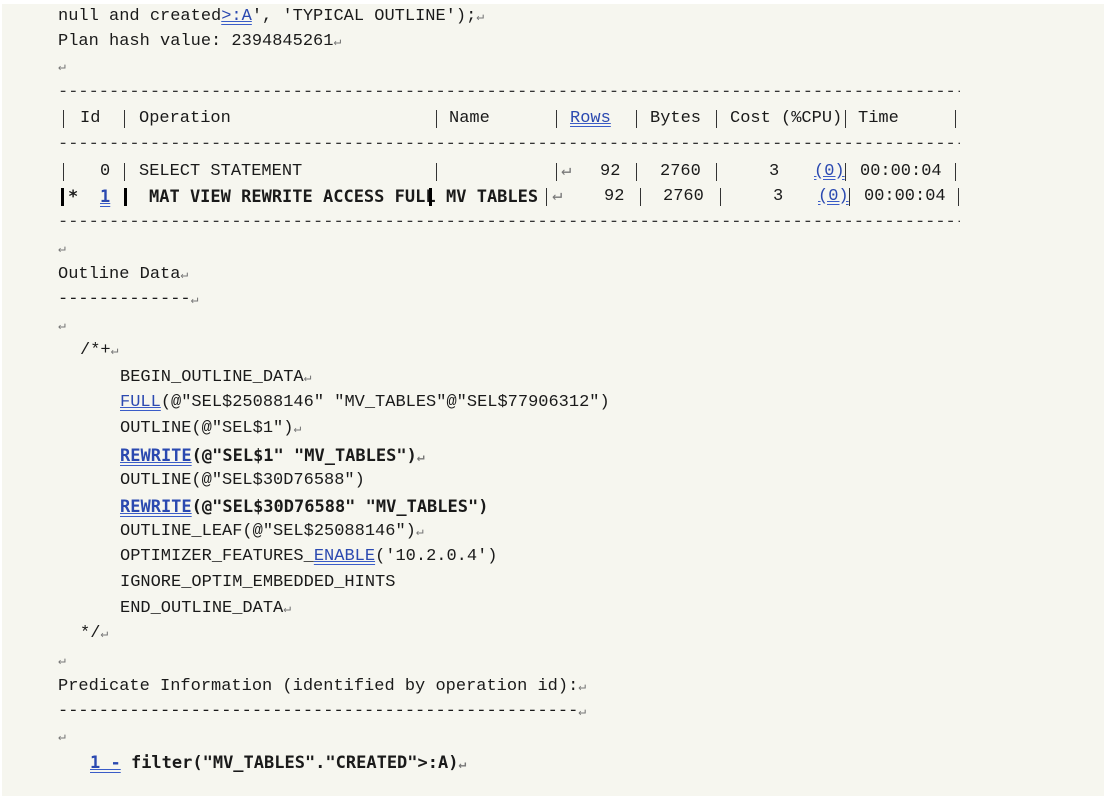  What do you see at coordinates (200, 41) in the screenshot?
I see `plan-hash-line: Plan hash value: 2394845261↵` at bounding box center [200, 41].